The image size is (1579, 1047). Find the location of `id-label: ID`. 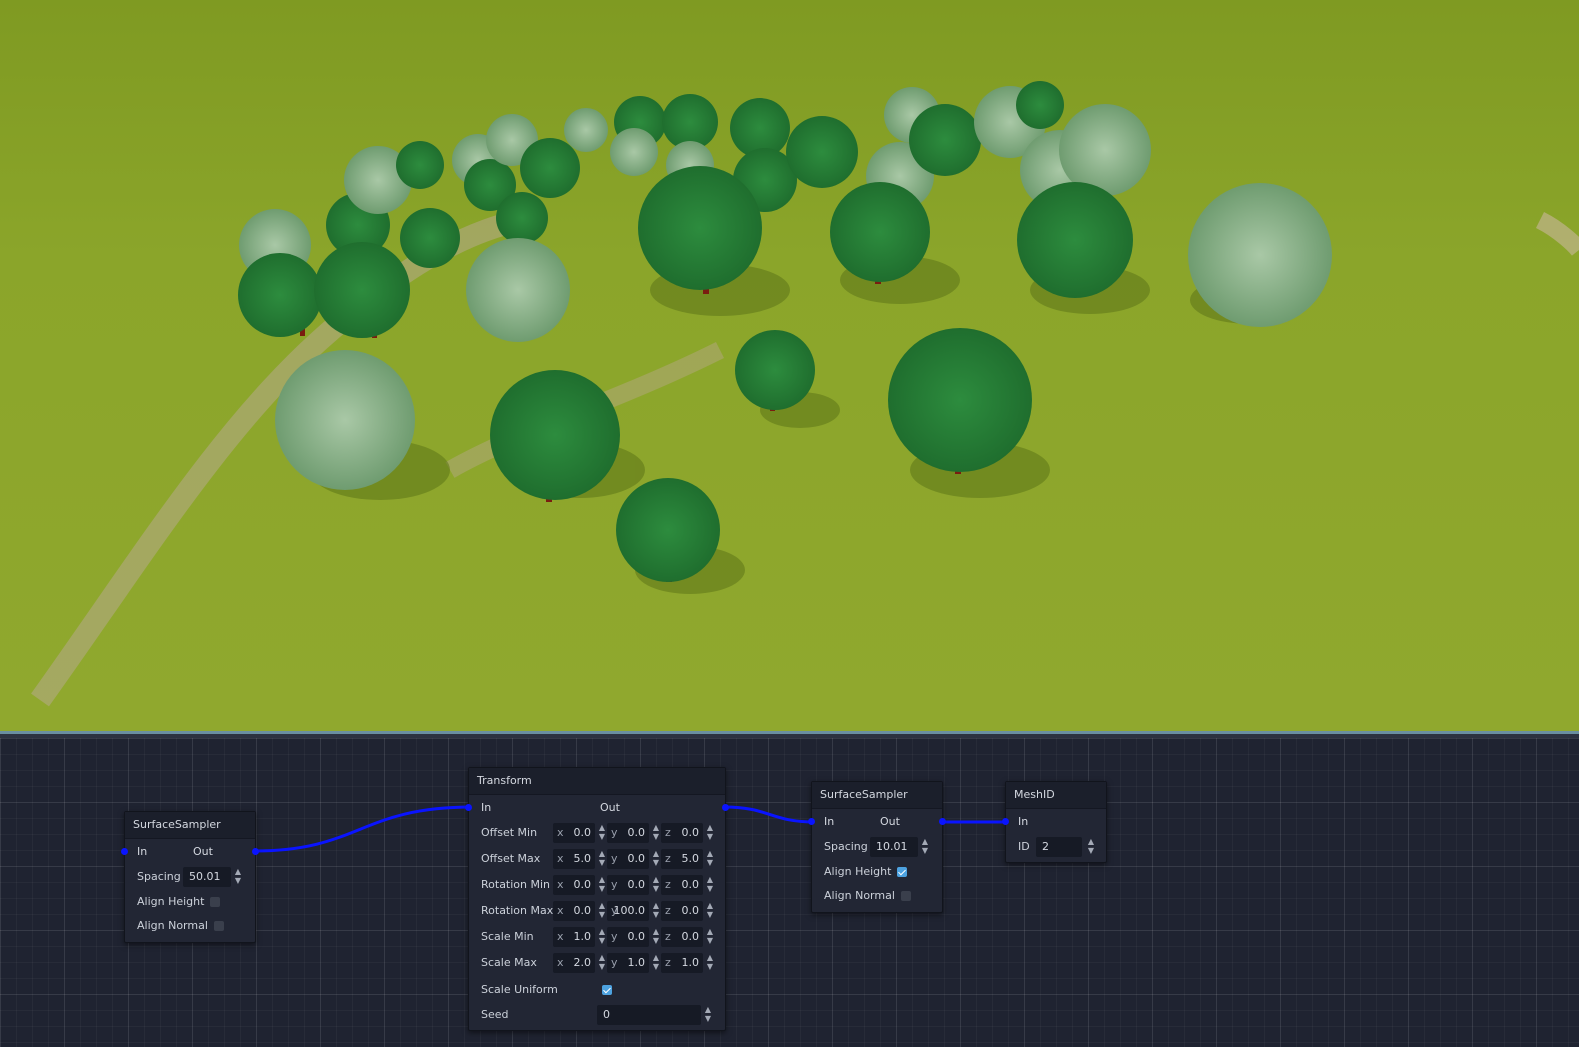

id-label: ID is located at coordinates (1024, 846).